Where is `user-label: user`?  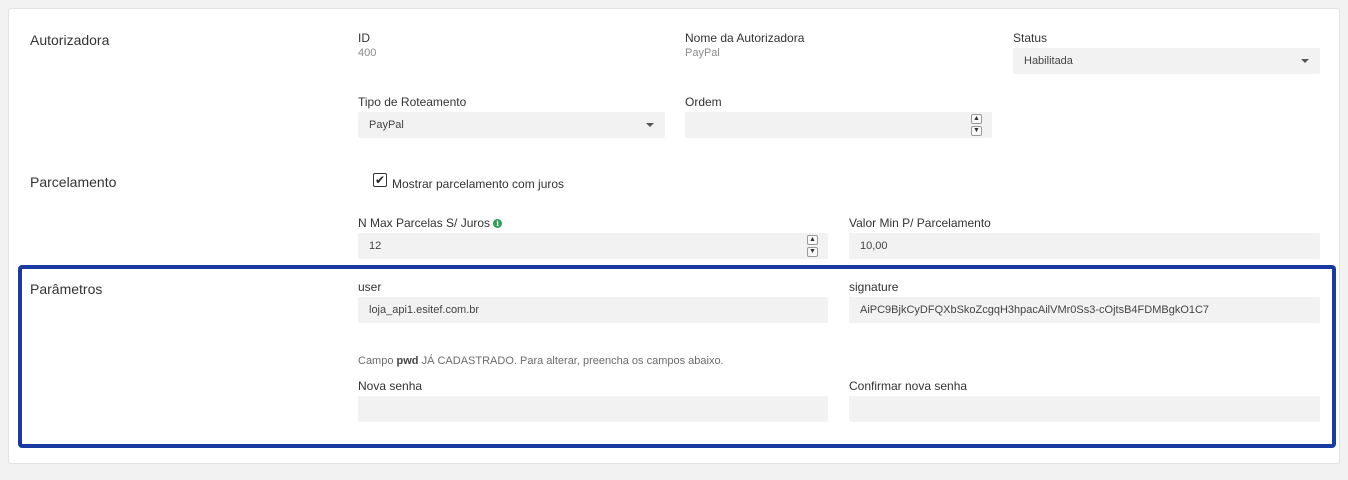
user-label: user is located at coordinates (370, 287).